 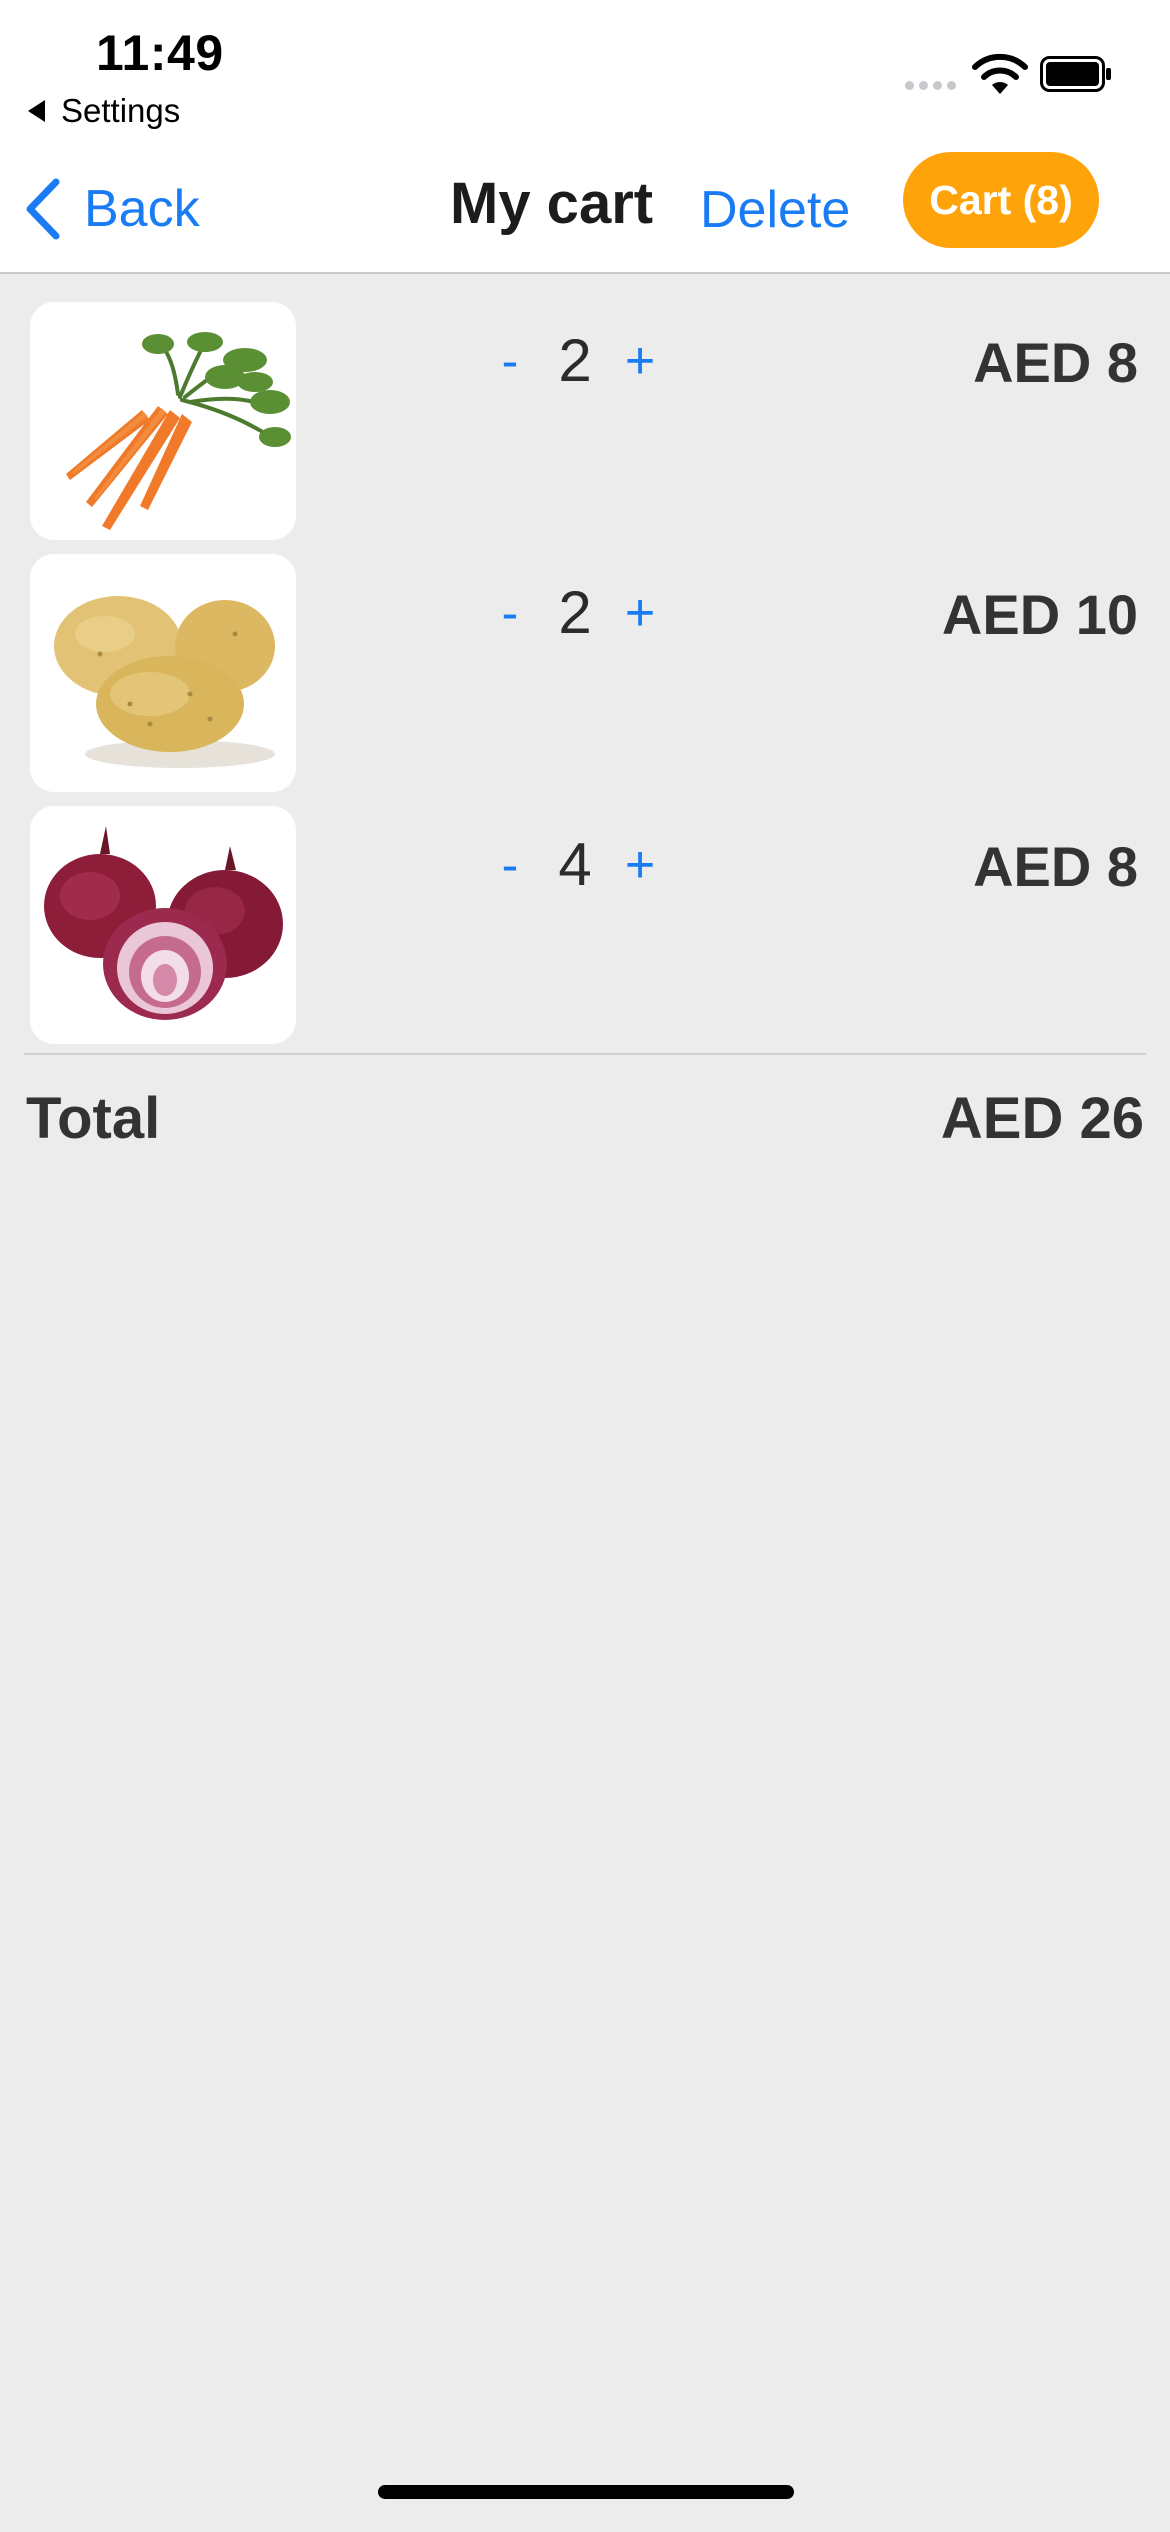 I want to click on back-button: Back, so click(x=112, y=209).